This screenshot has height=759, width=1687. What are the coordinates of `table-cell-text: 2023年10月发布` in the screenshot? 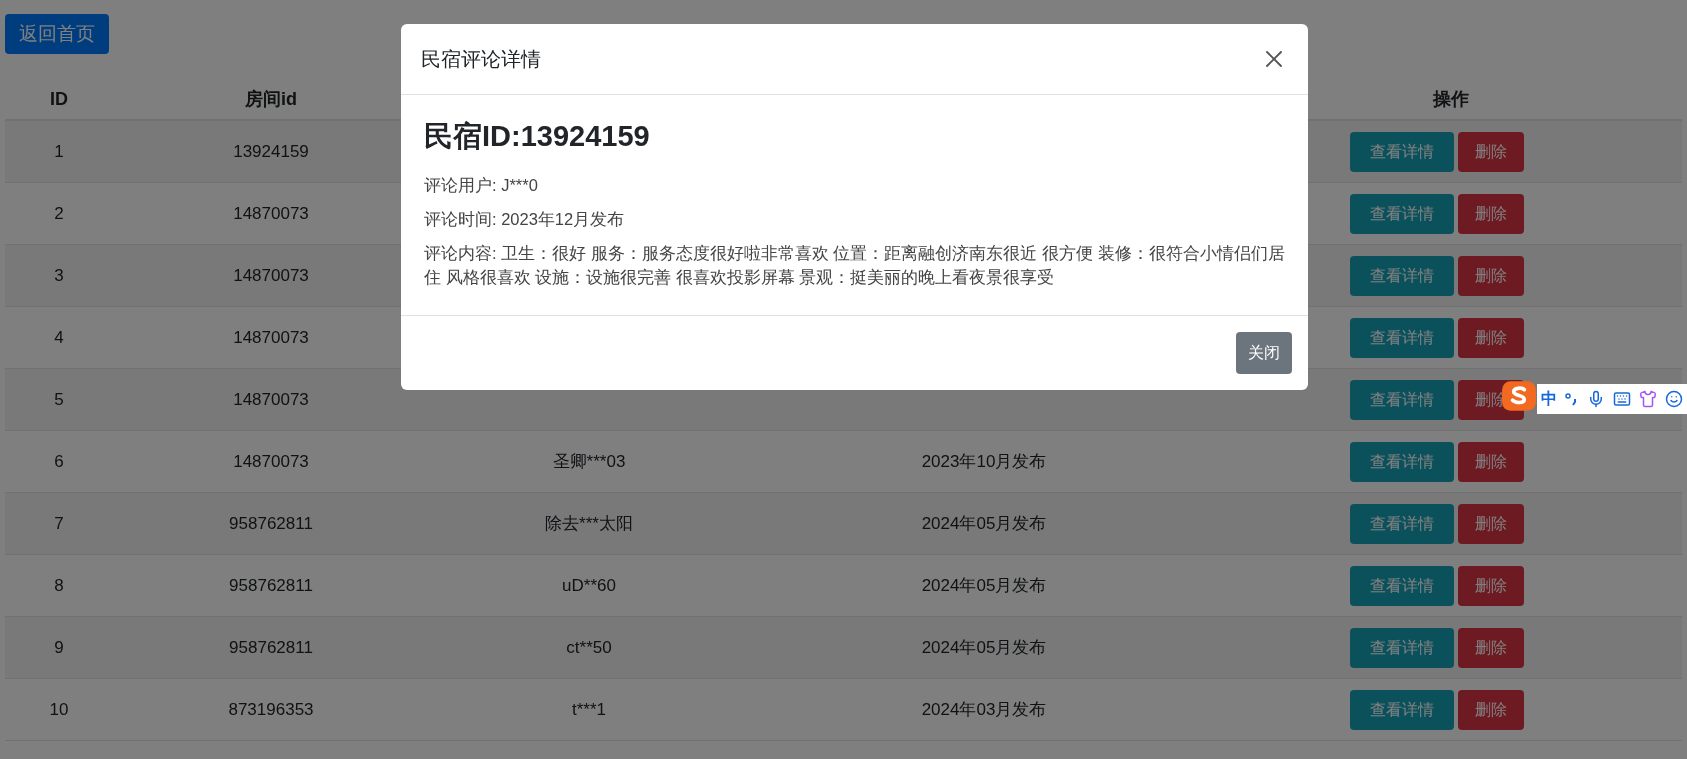 It's located at (984, 461).